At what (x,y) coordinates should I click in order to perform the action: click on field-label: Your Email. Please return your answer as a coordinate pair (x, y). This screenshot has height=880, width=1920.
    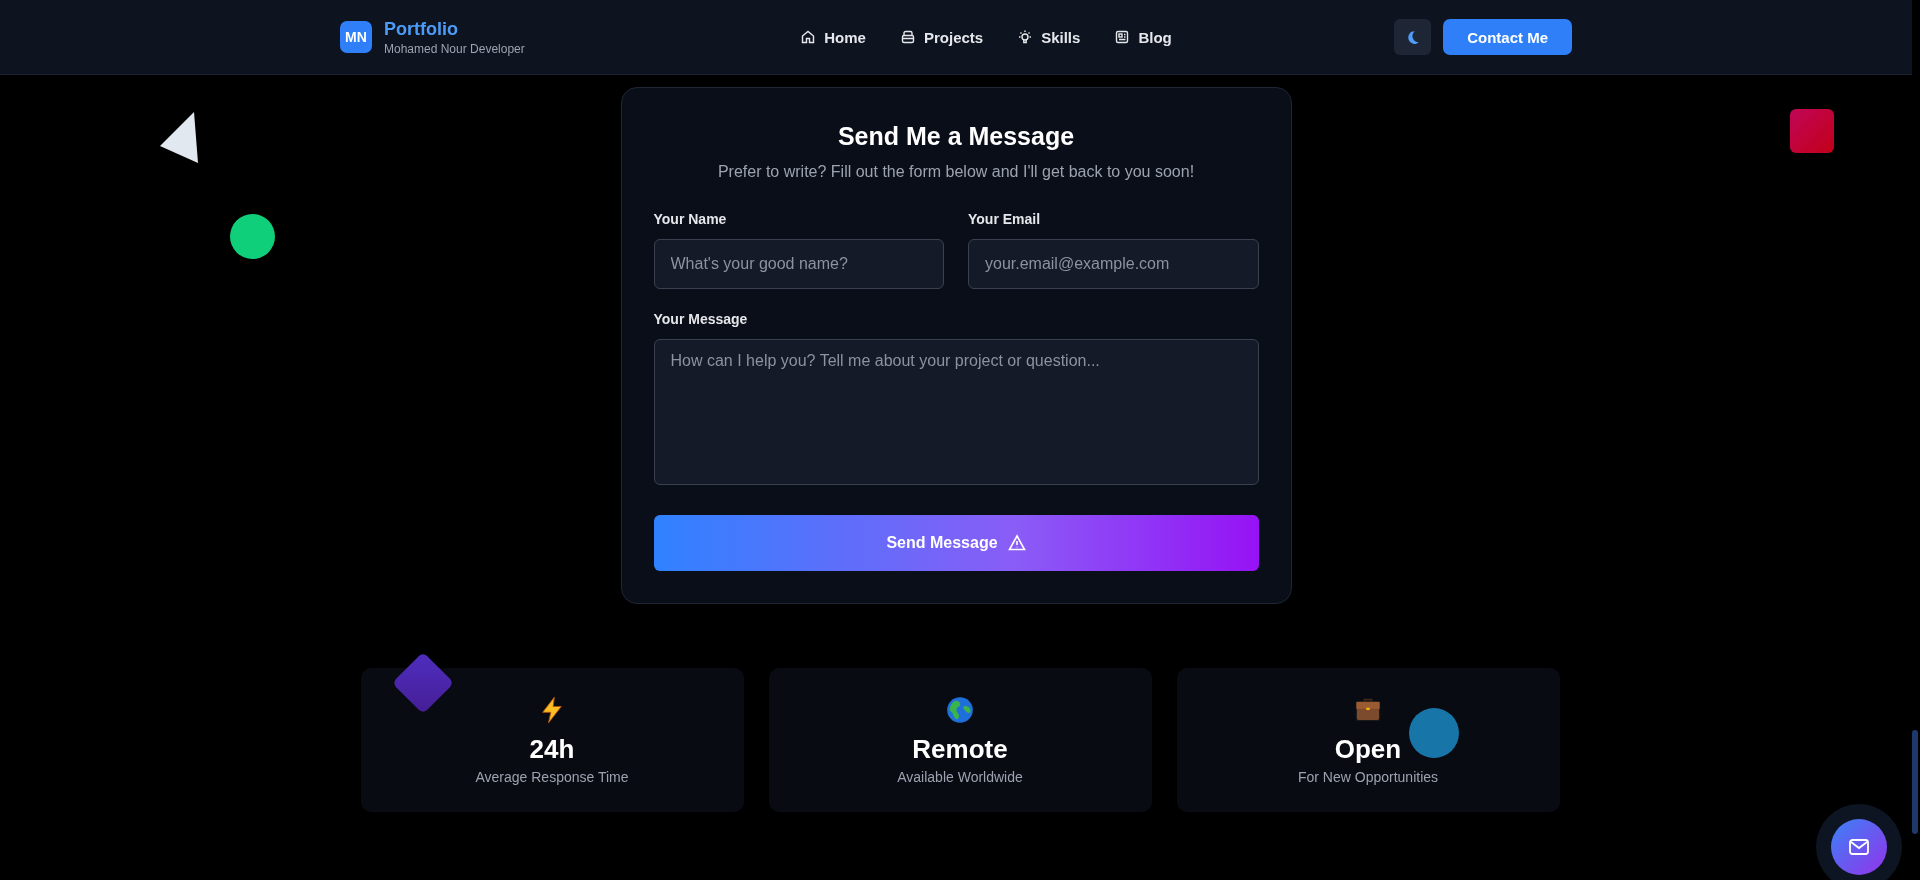
    Looking at the image, I should click on (1005, 219).